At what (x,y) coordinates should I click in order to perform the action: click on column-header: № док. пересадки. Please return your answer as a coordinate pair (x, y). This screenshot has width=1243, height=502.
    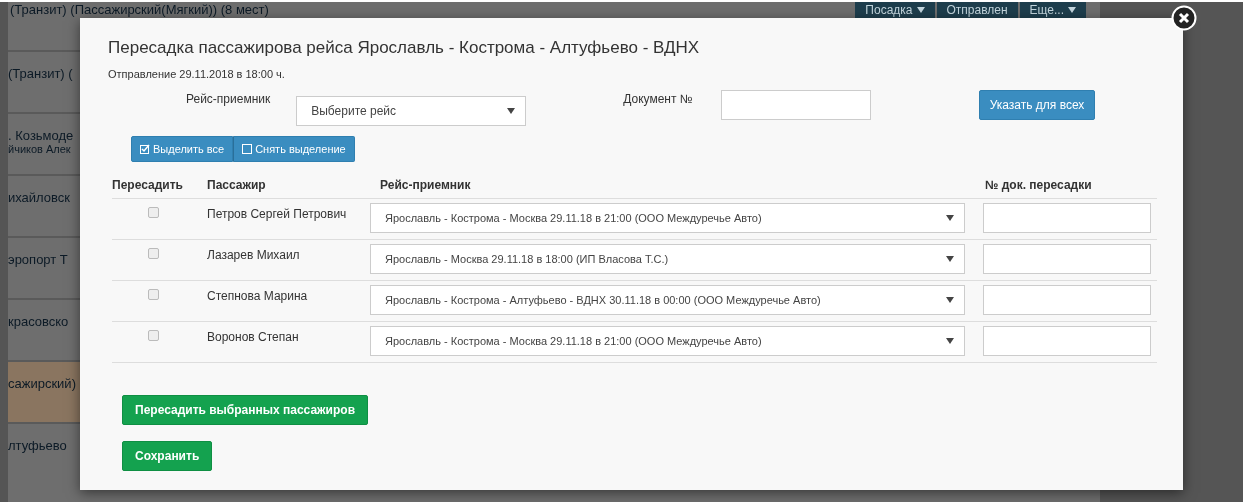
    Looking at the image, I should click on (1066, 186).